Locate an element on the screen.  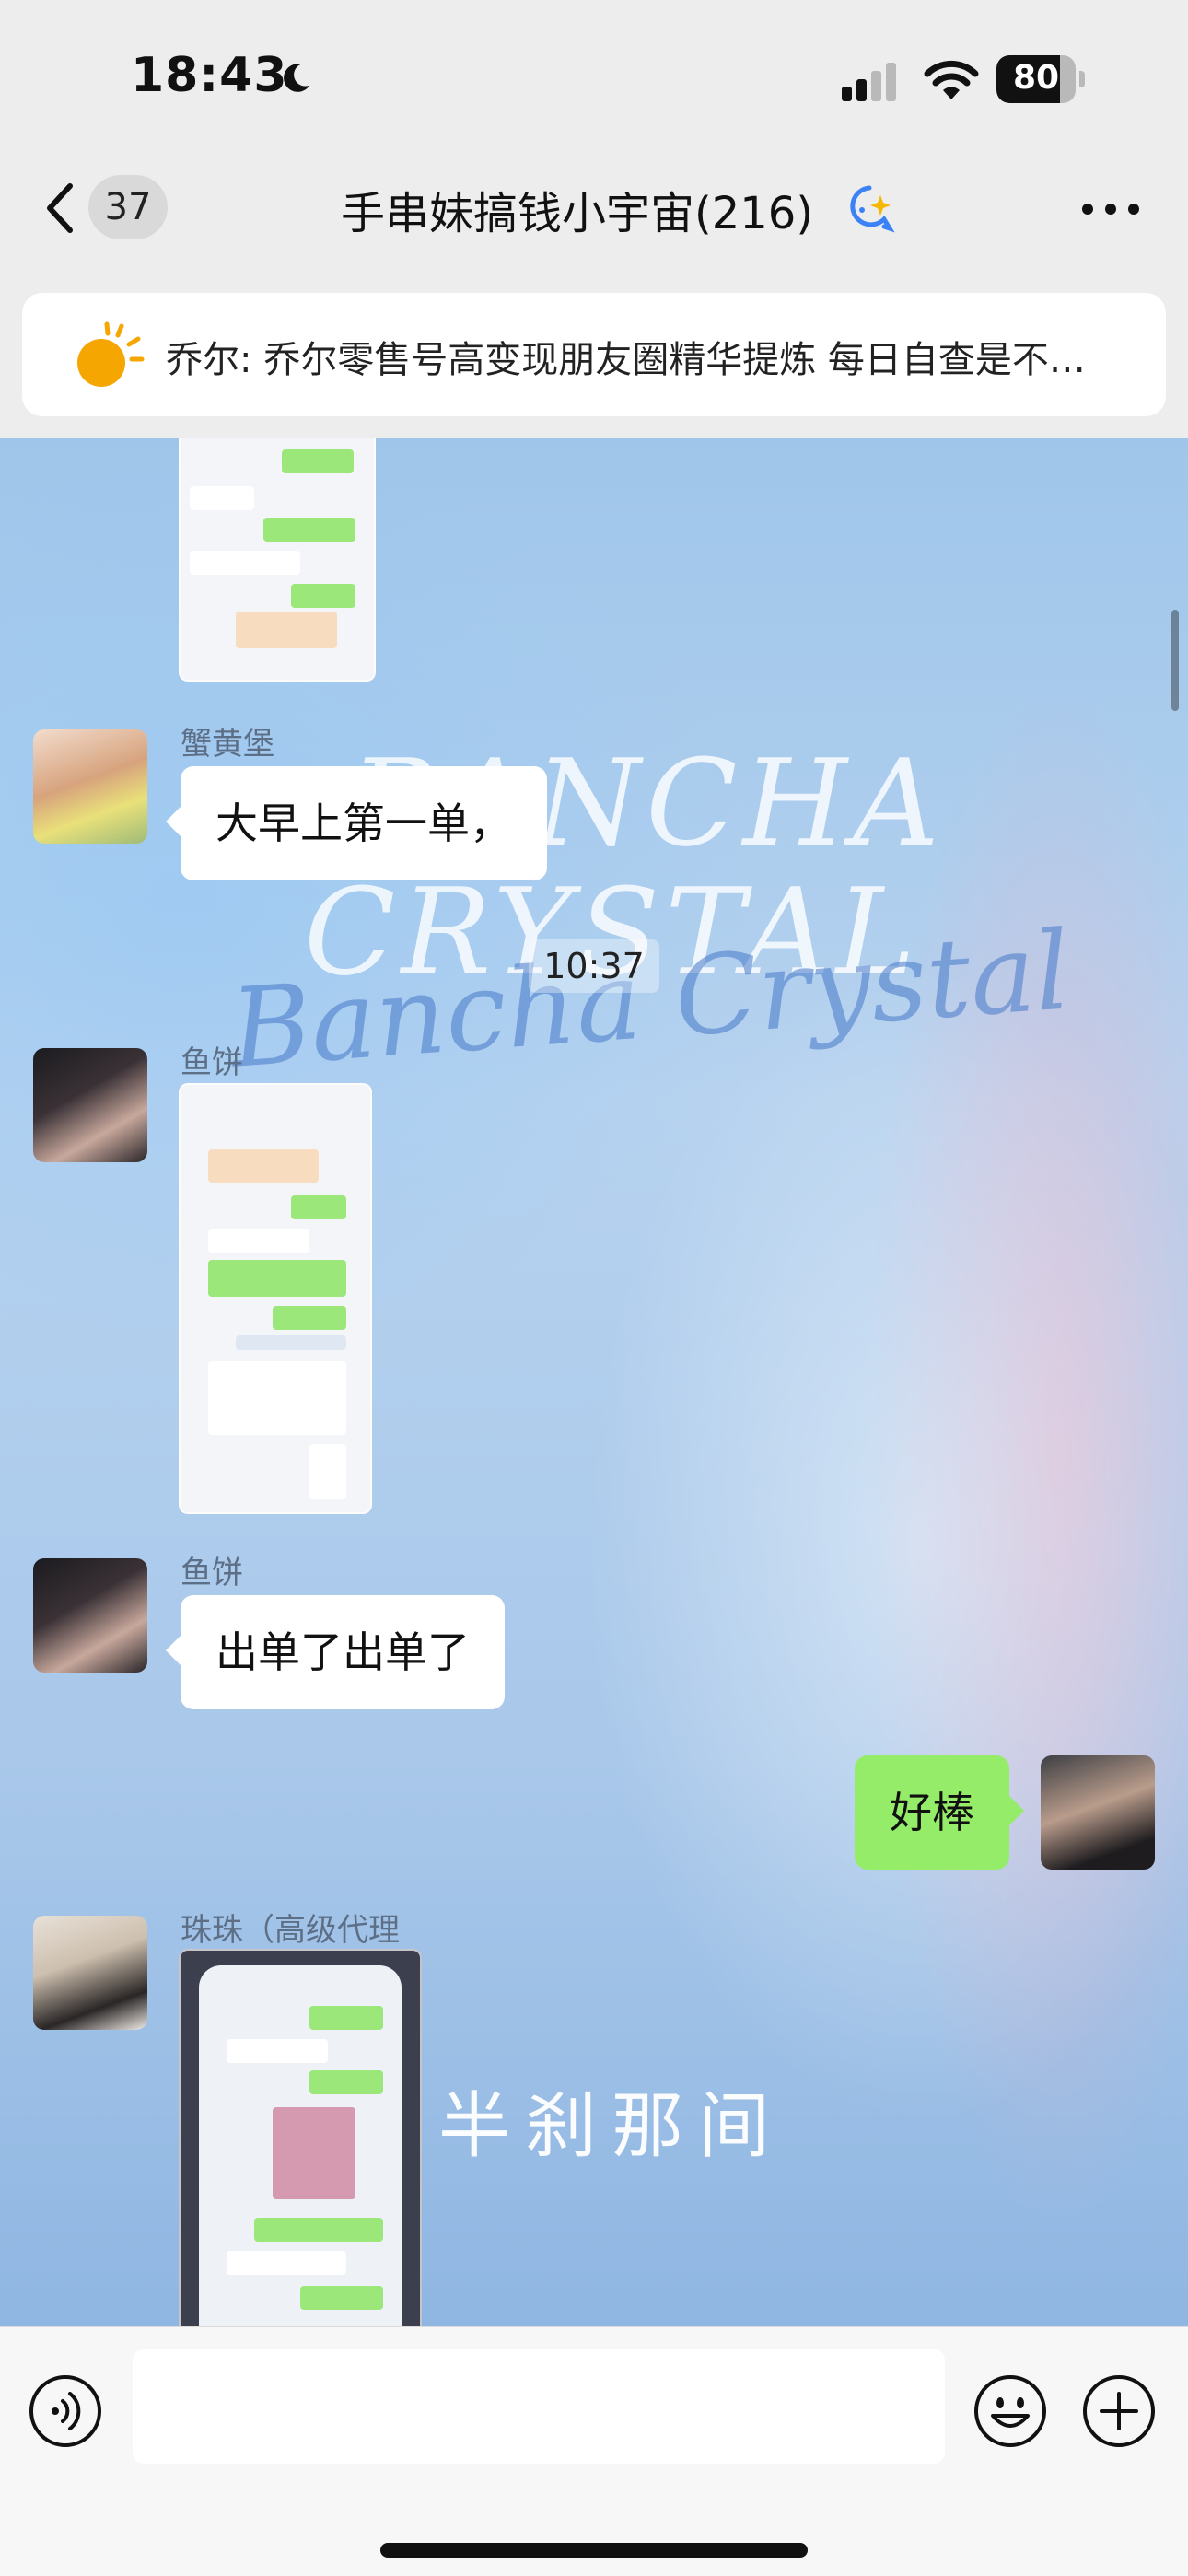
more-dots-icon is located at coordinates (1110, 209).